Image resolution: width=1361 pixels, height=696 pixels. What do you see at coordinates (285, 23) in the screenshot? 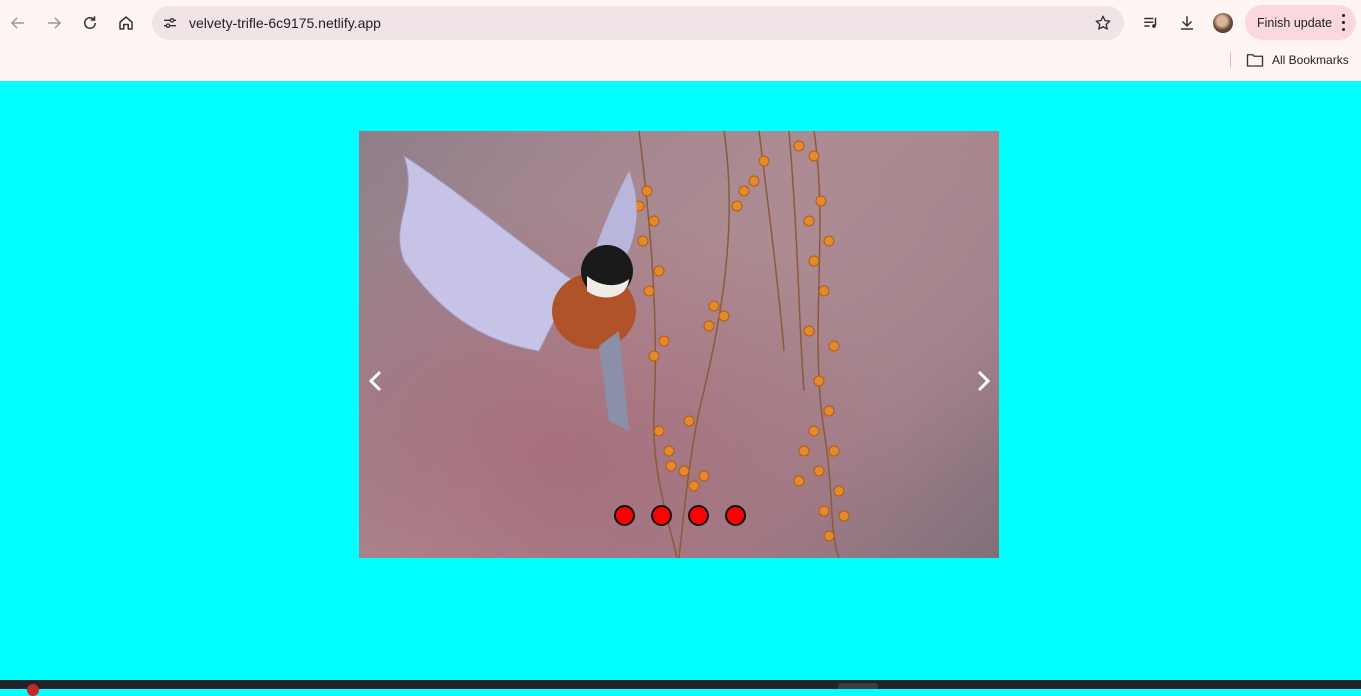
I see `url-text: velvety-trifle-6c9175.netlify.app` at bounding box center [285, 23].